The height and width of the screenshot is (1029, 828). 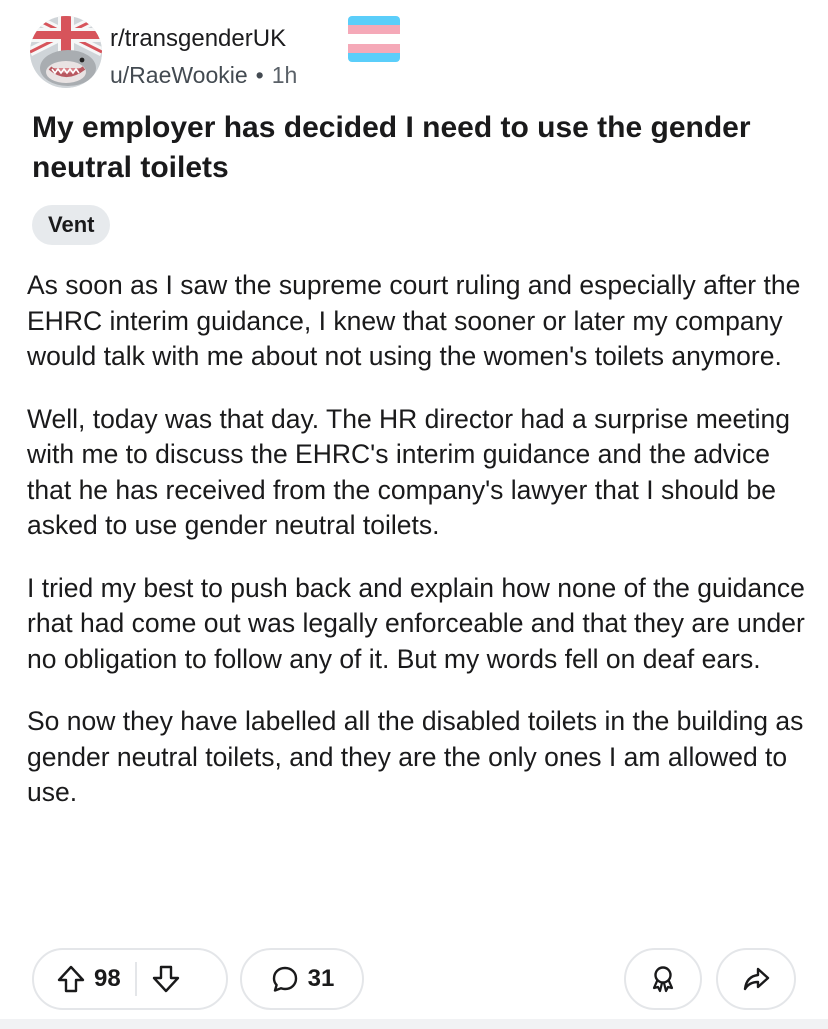 I want to click on bottom-divider, so click(x=414, y=1024).